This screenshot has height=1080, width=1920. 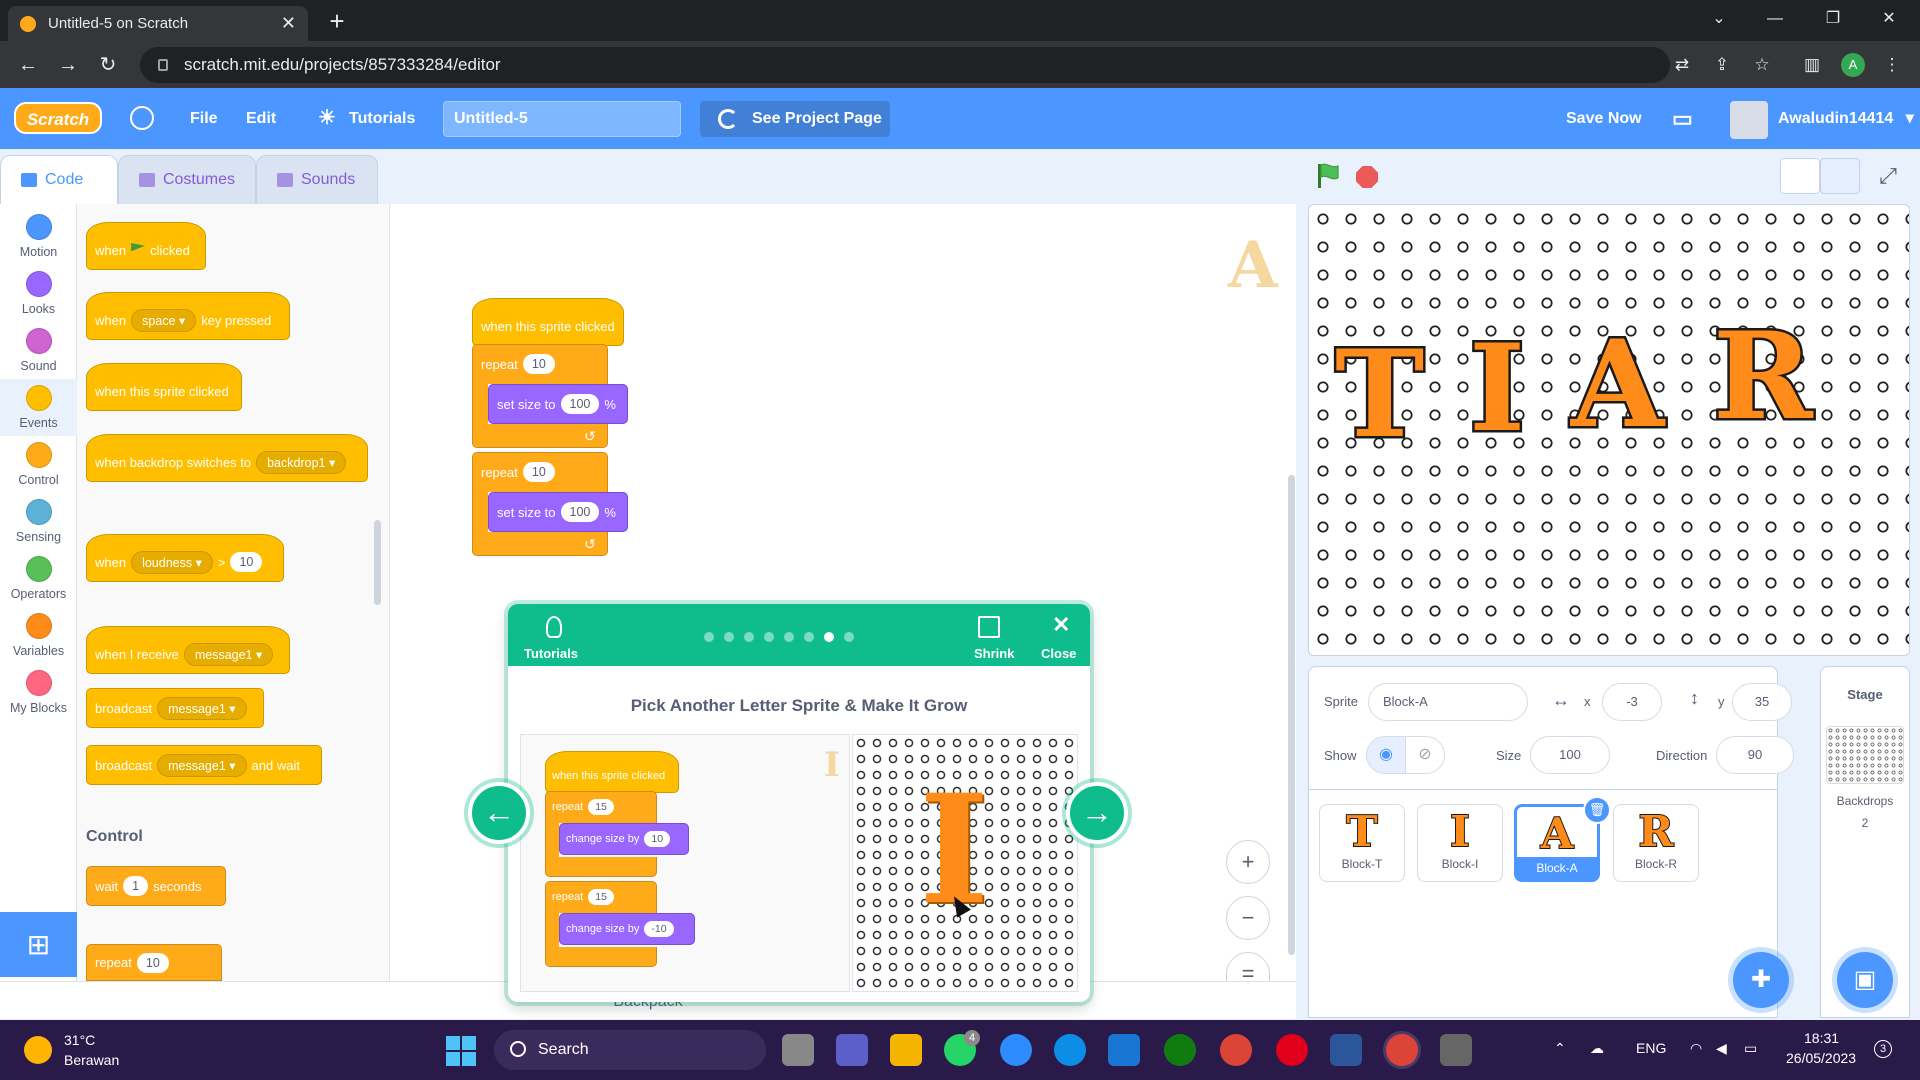 I want to click on share-icon: ⇪, so click(x=1722, y=65).